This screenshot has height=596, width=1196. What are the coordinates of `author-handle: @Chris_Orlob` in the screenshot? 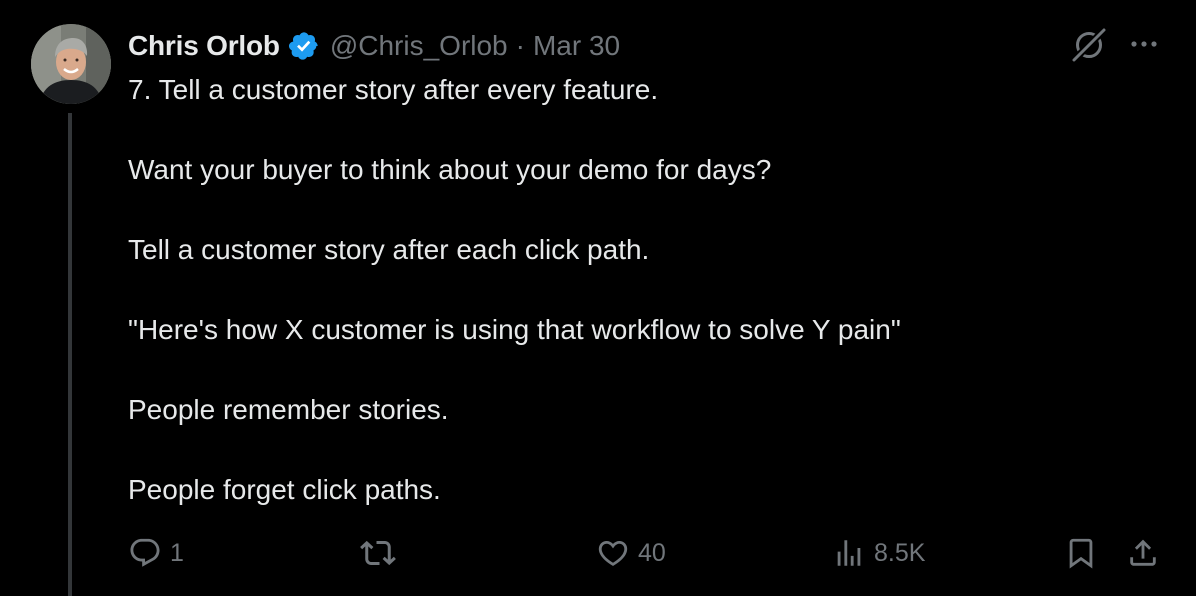 It's located at (419, 46).